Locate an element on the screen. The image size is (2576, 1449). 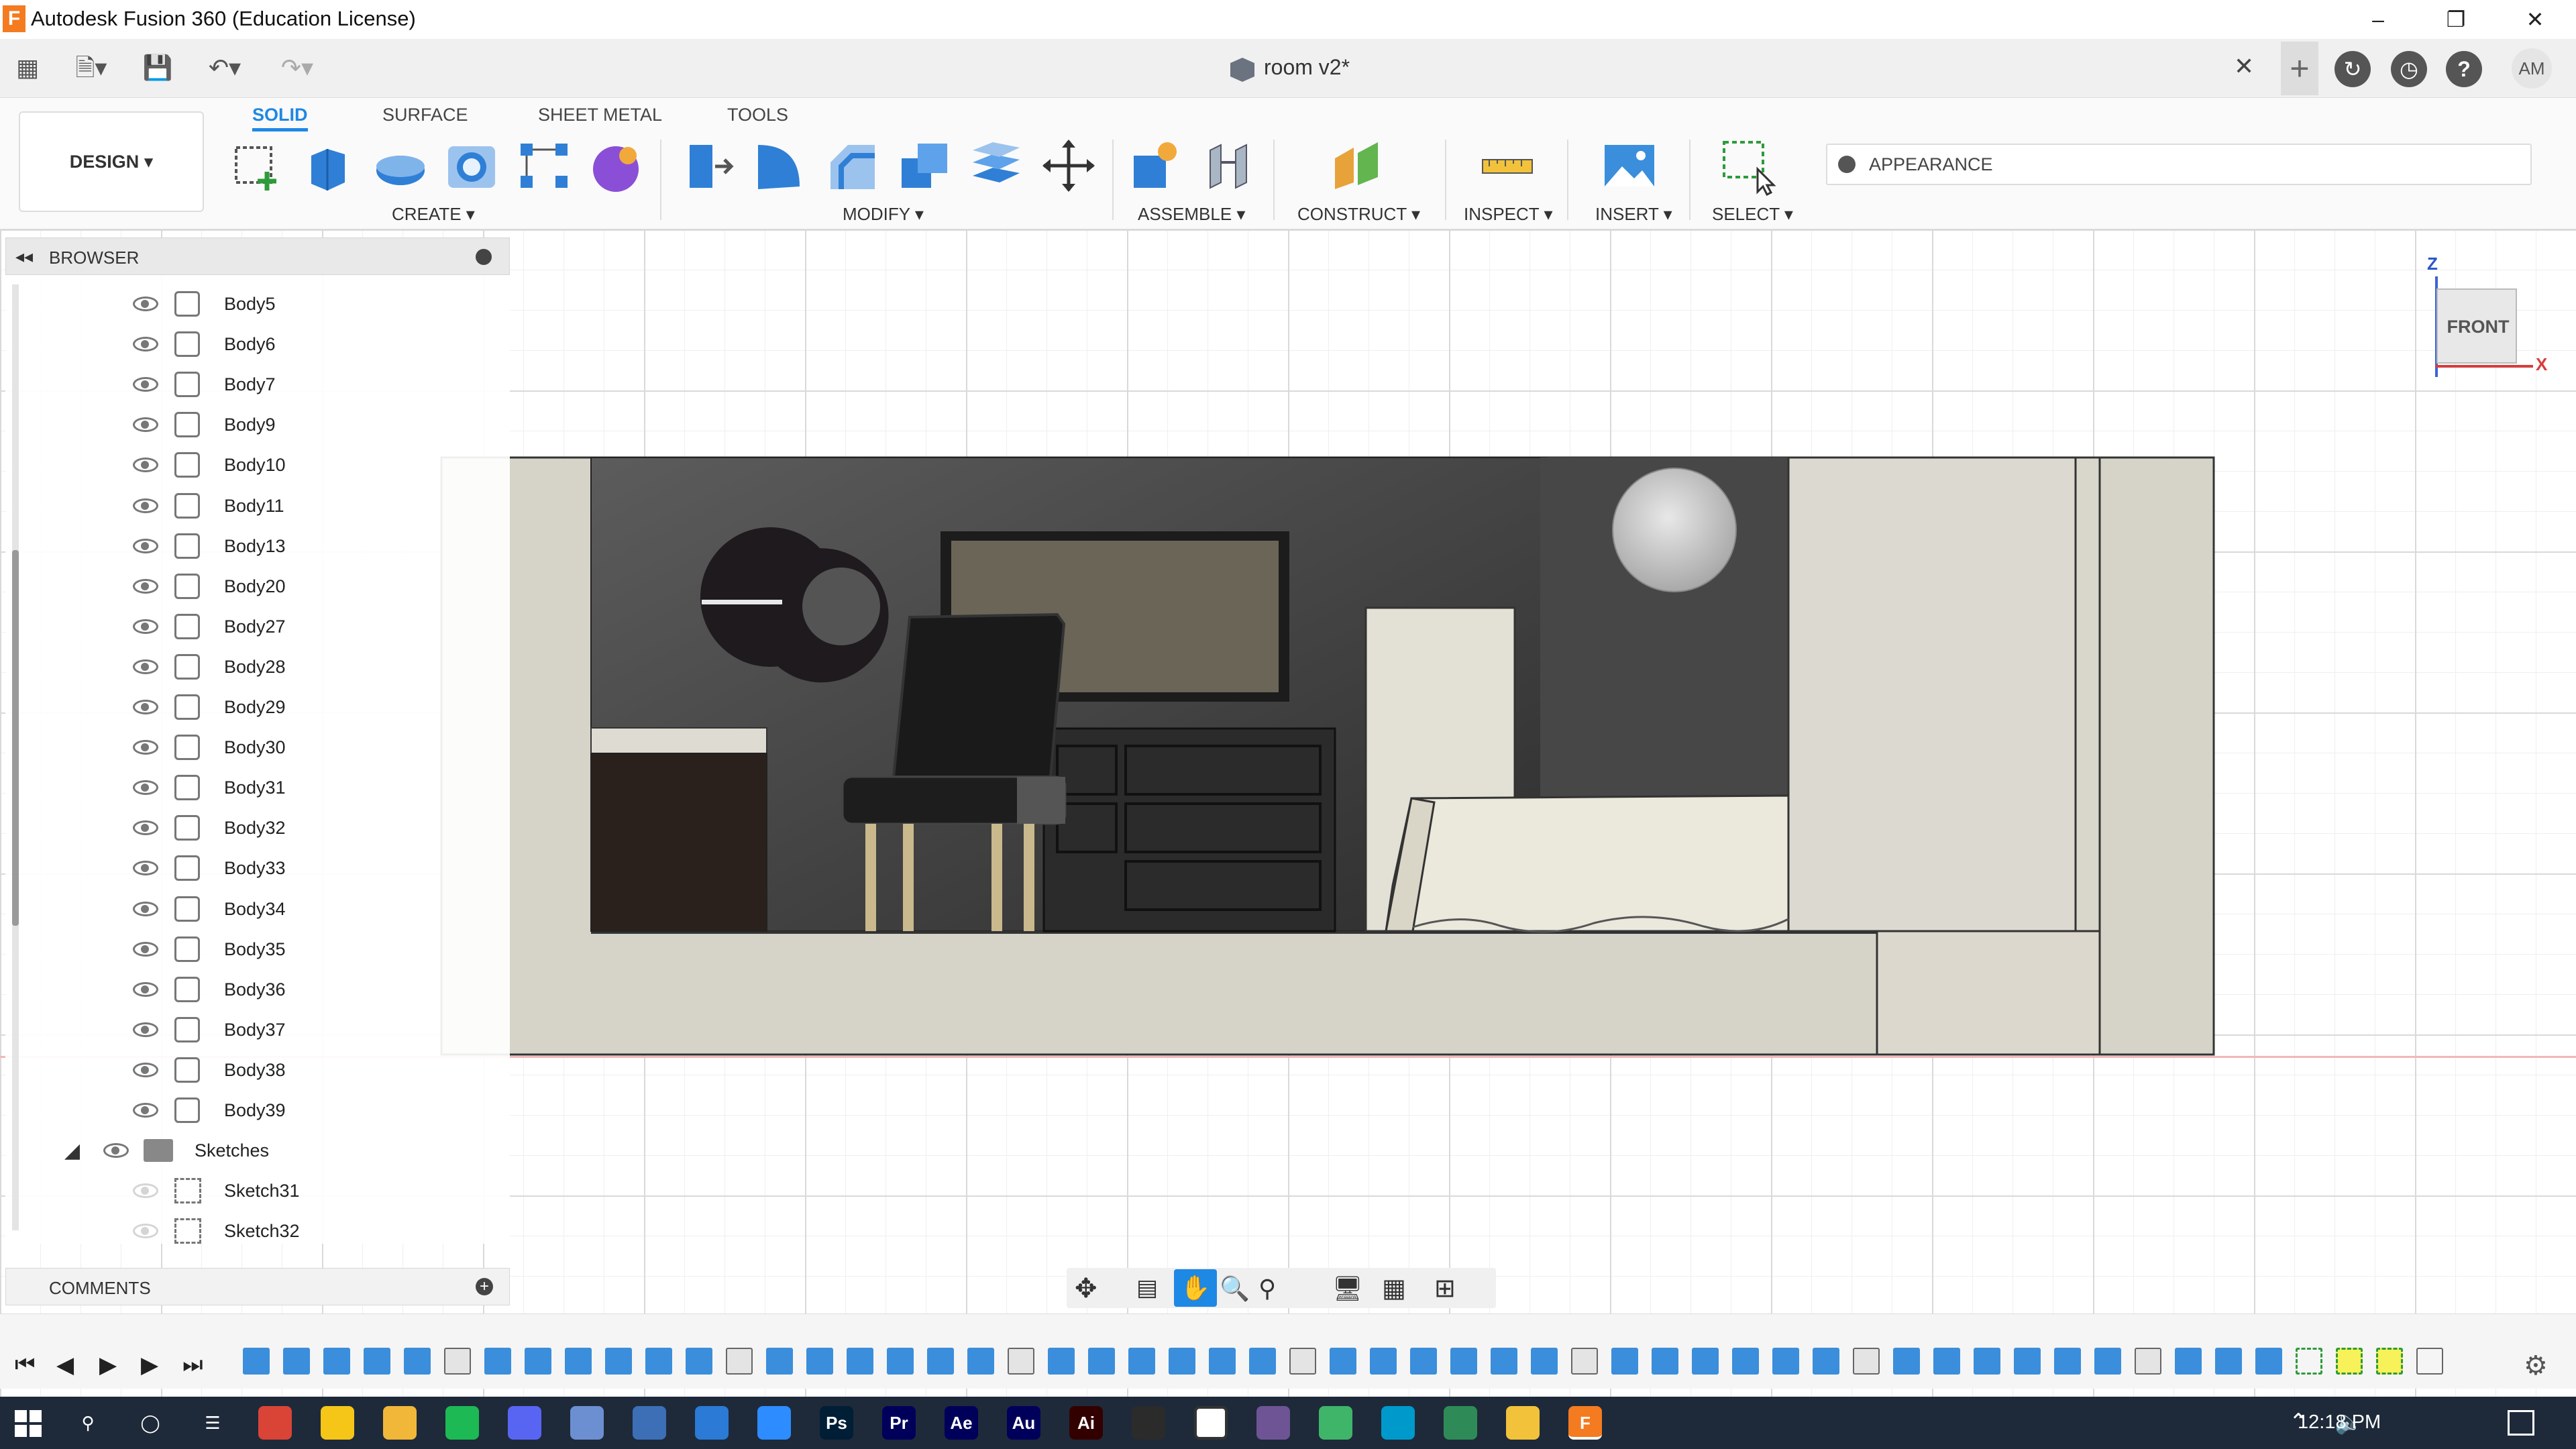
acrobat-icon is located at coordinates (1148, 1423).